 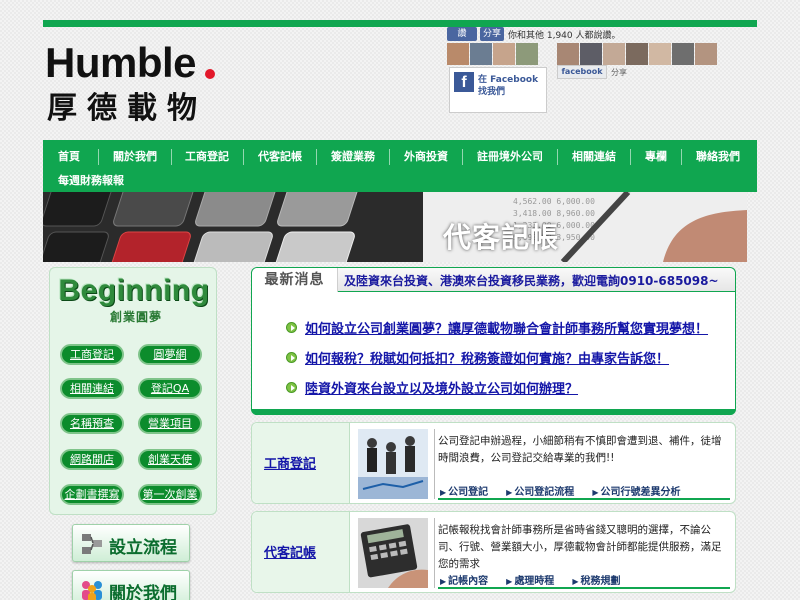 What do you see at coordinates (69, 157) in the screenshot?
I see `nav-item-home: 首頁` at bounding box center [69, 157].